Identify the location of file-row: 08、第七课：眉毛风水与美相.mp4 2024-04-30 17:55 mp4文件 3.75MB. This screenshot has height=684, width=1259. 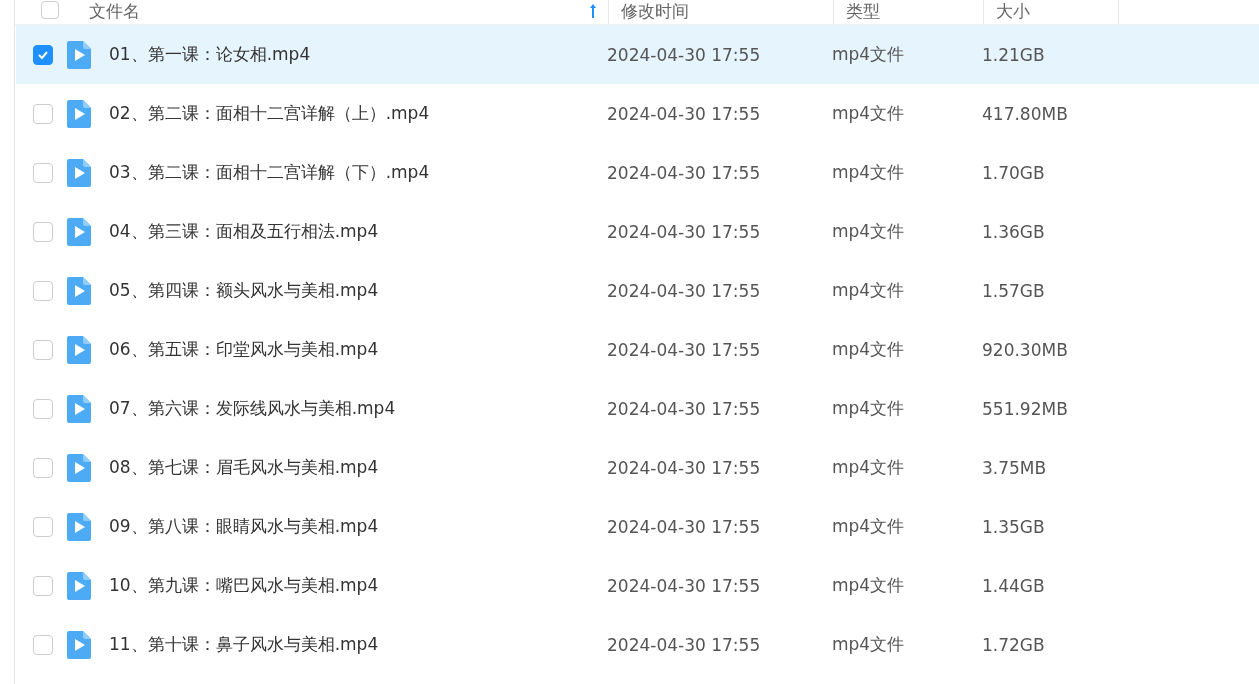
(637, 467).